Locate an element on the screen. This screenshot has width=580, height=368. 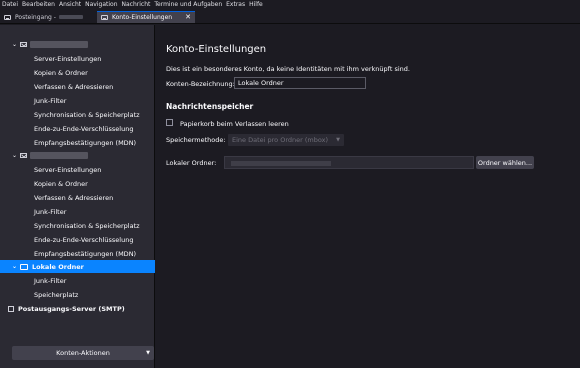
sidebar-item-local-folders: ⌄ Lokale Ordner is located at coordinates (77, 266).